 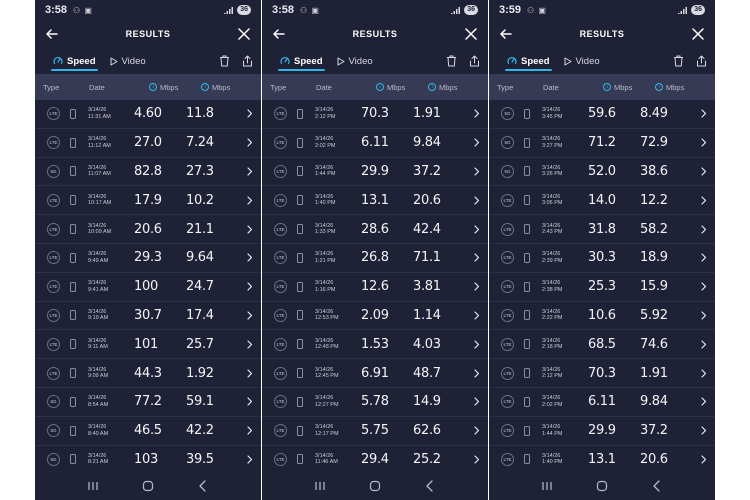 What do you see at coordinates (602, 345) in the screenshot?
I see `result-row: LTE 3/14/26 2:18 PM 68.5 74.6` at bounding box center [602, 345].